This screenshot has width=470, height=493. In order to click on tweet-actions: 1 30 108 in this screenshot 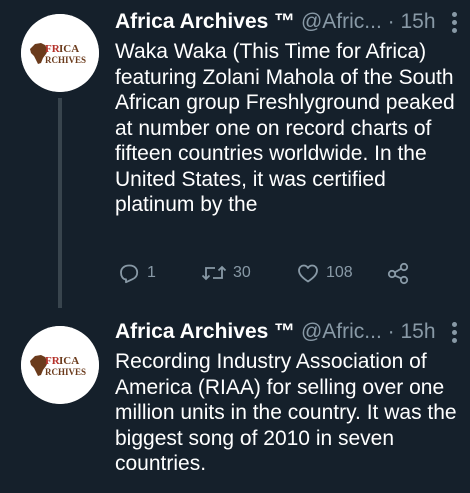, I will do `click(267, 273)`.